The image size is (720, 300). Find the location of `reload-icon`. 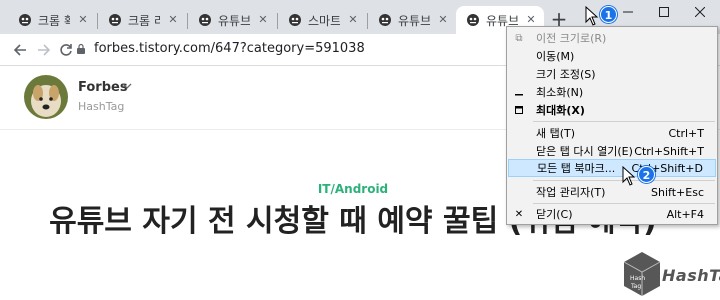

reload-icon is located at coordinates (66, 50).